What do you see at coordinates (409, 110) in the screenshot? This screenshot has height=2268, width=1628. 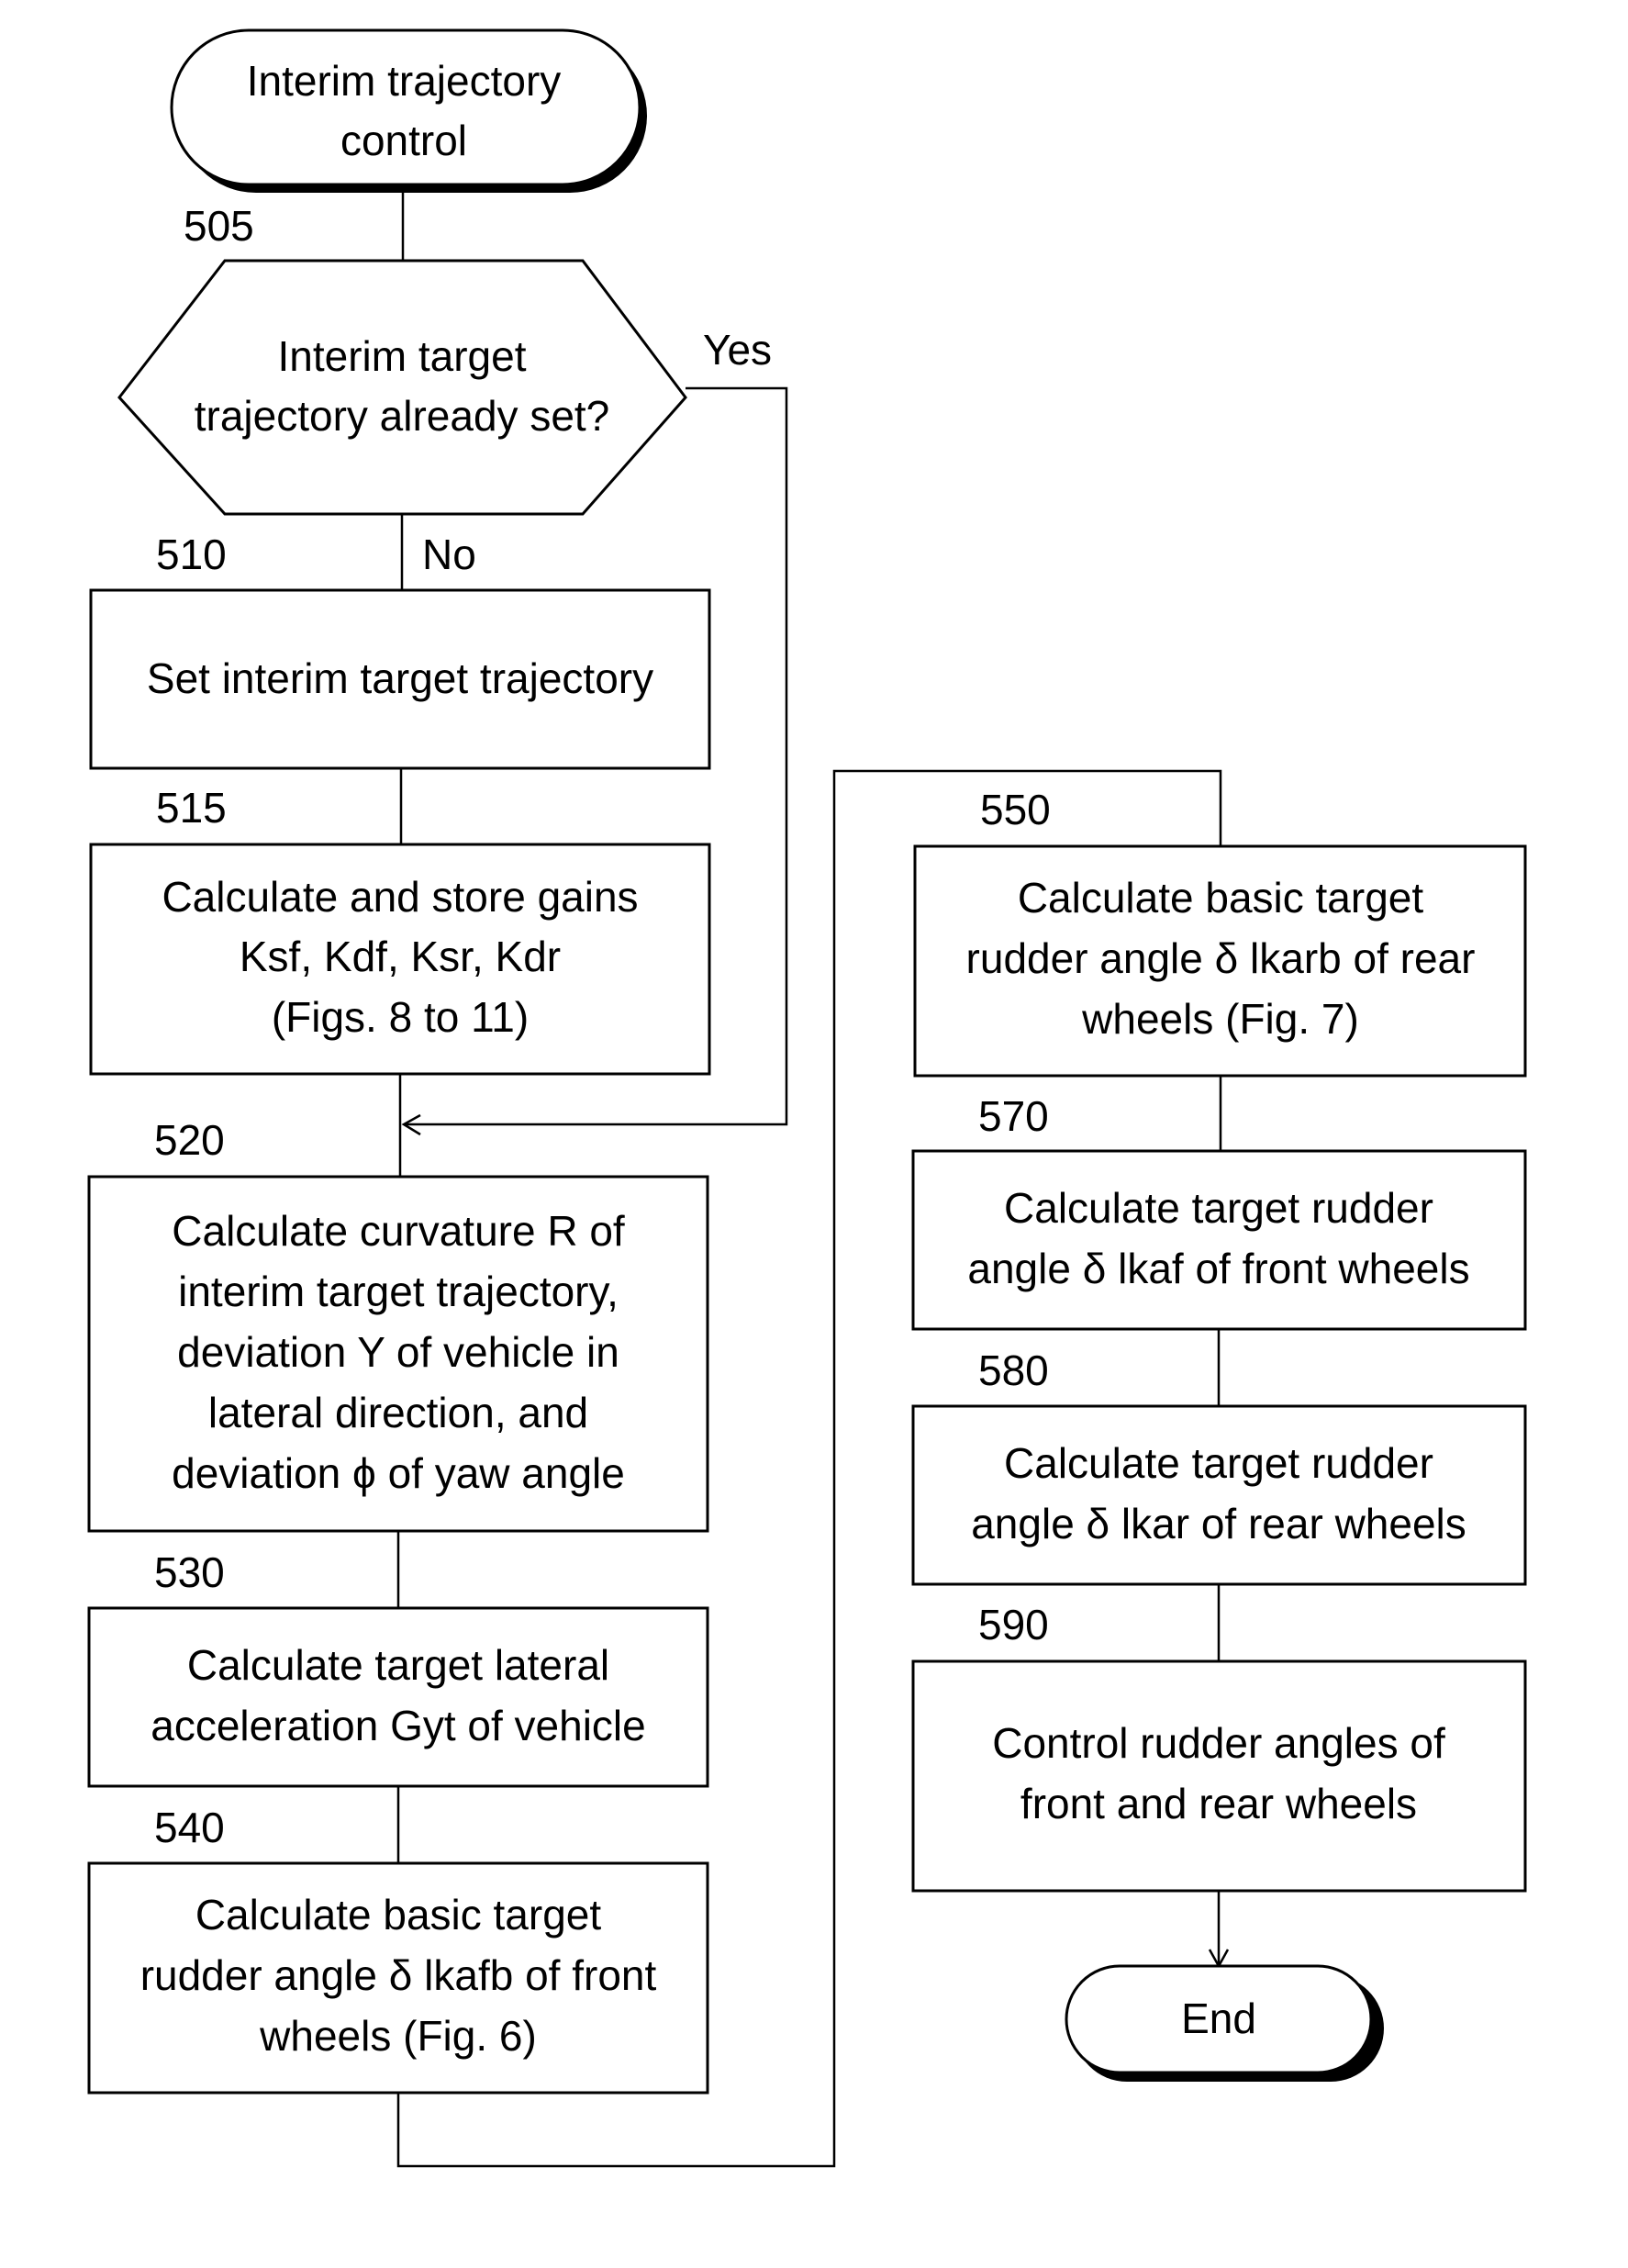 I see `start-terminal: Interim trajectory control` at bounding box center [409, 110].